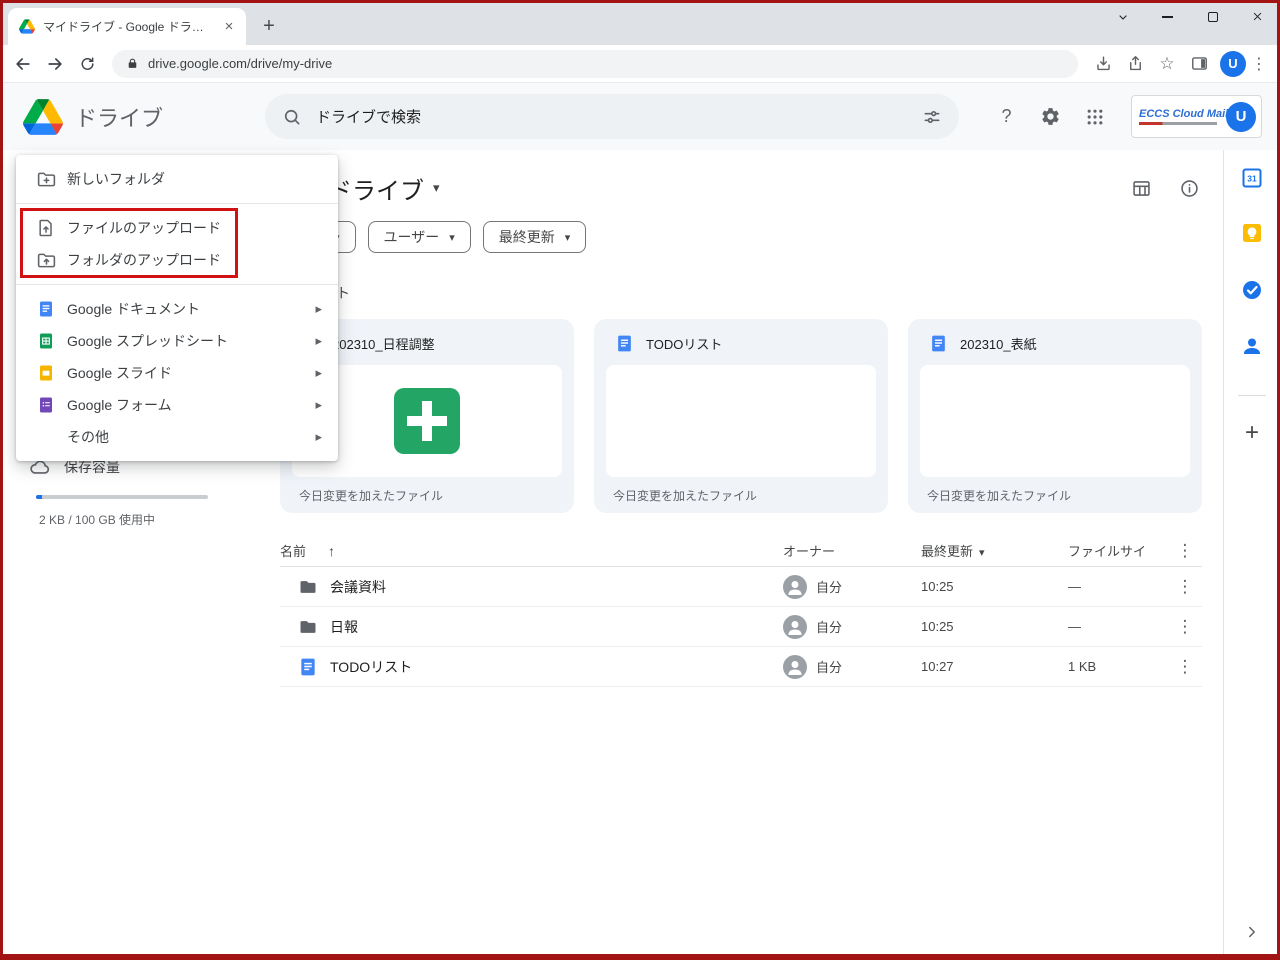 This screenshot has width=1280, height=960. I want to click on close-button, so click(1257, 16).